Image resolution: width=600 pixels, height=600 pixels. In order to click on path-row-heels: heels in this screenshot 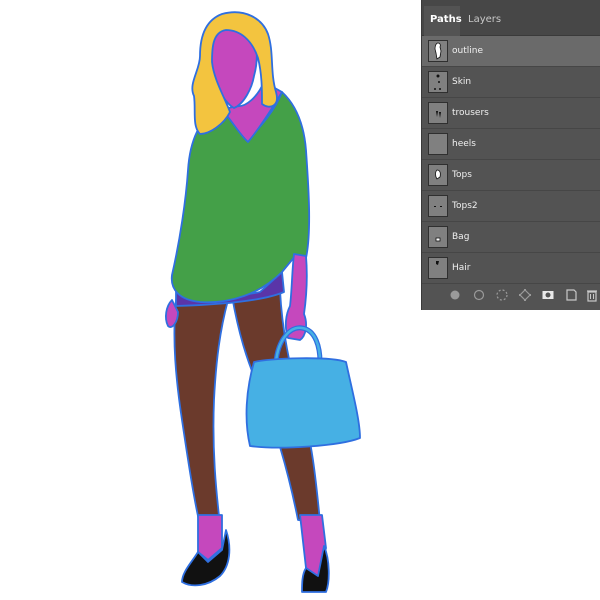, I will do `click(511, 144)`.